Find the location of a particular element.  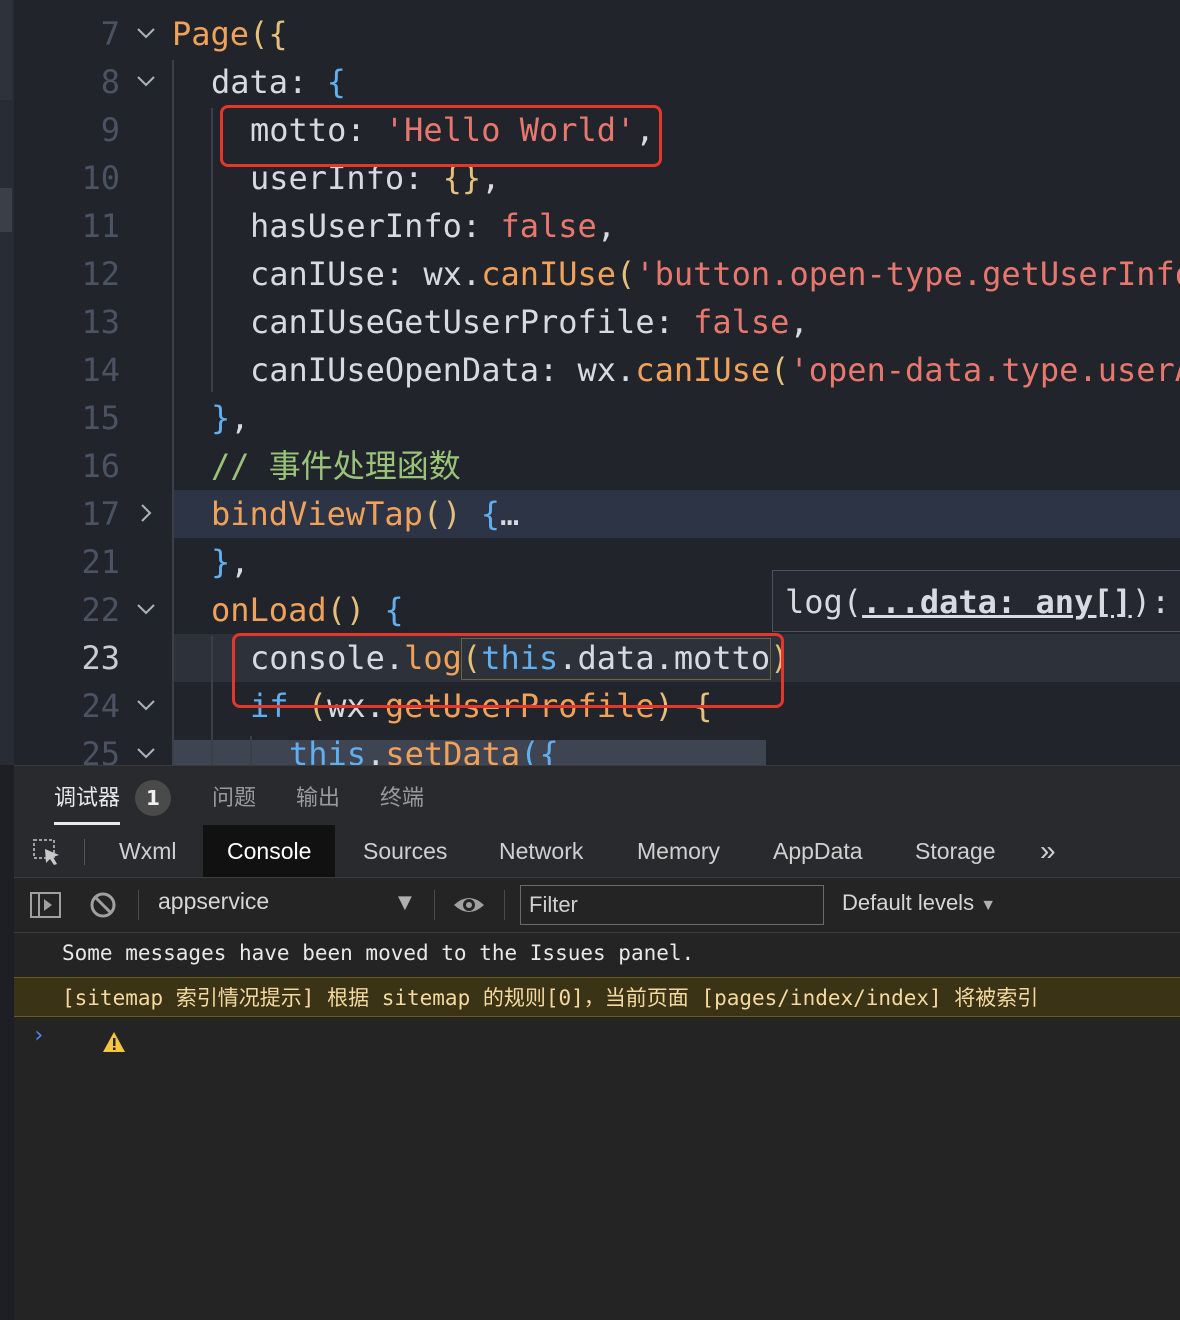

code-text: Page({ is located at coordinates (230, 34).